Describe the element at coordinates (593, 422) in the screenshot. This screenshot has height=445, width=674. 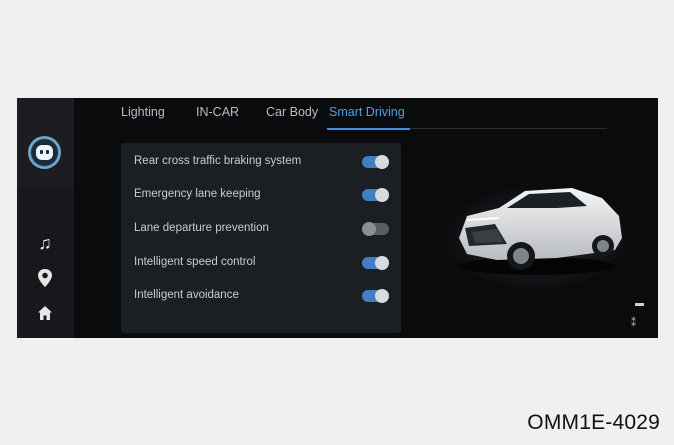
I see `figure-code: OMM1E-4029` at that location.